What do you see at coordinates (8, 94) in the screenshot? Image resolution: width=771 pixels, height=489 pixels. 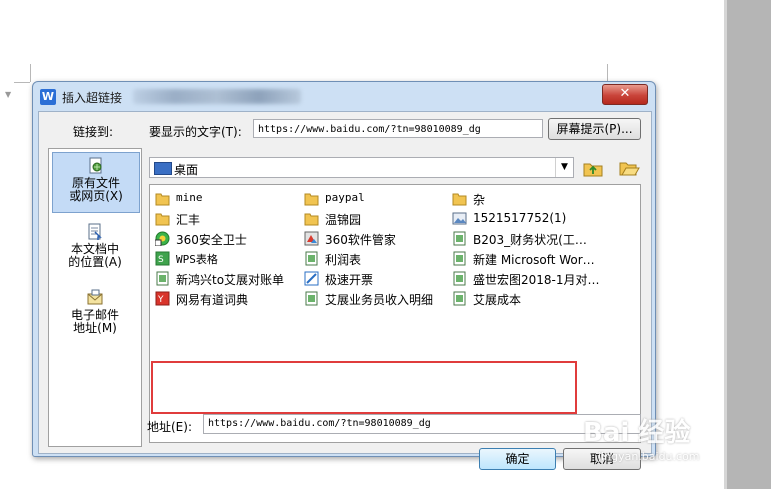 I see `ruler-arrow-icon: ▼` at bounding box center [8, 94].